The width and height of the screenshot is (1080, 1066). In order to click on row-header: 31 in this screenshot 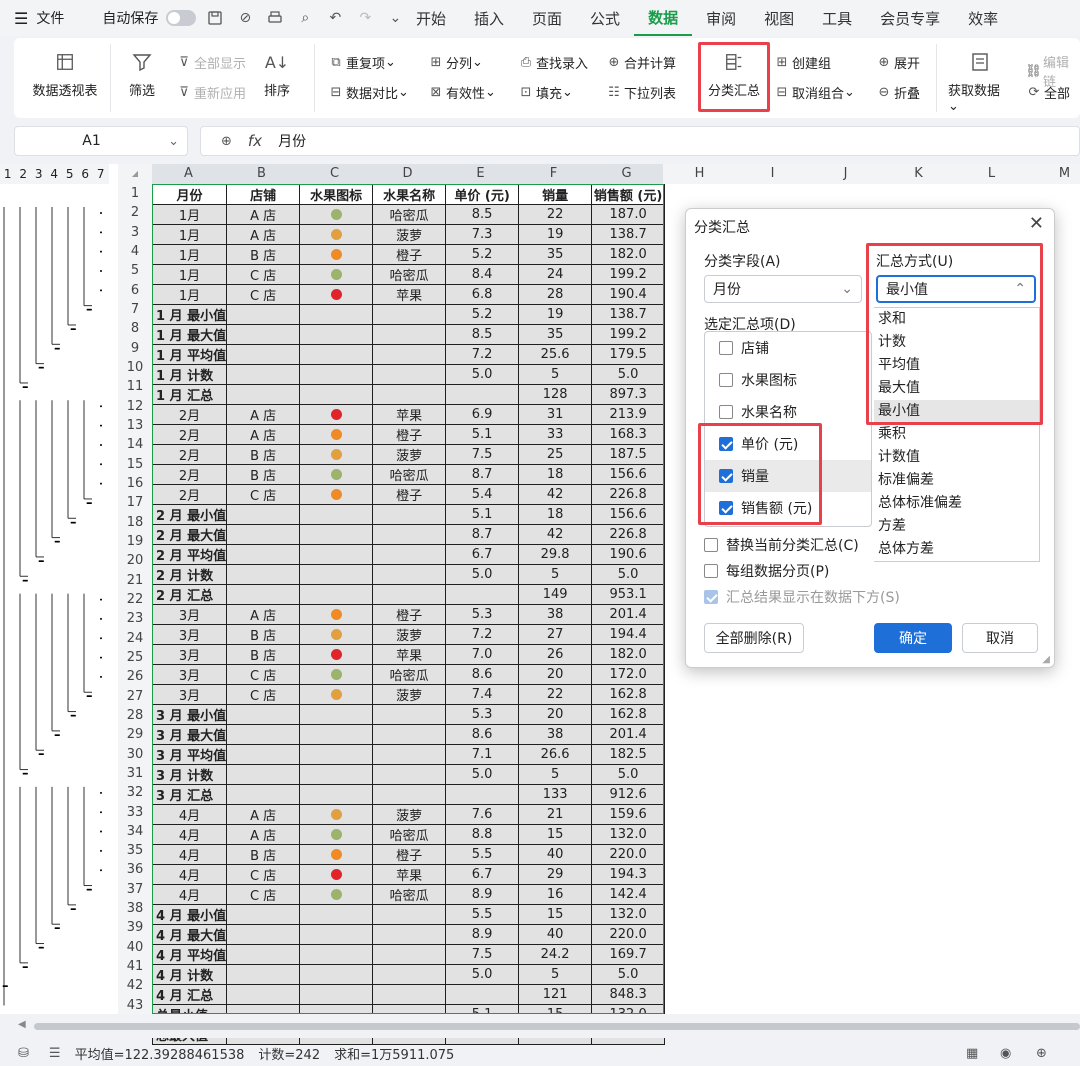, I will do `click(135, 773)`.